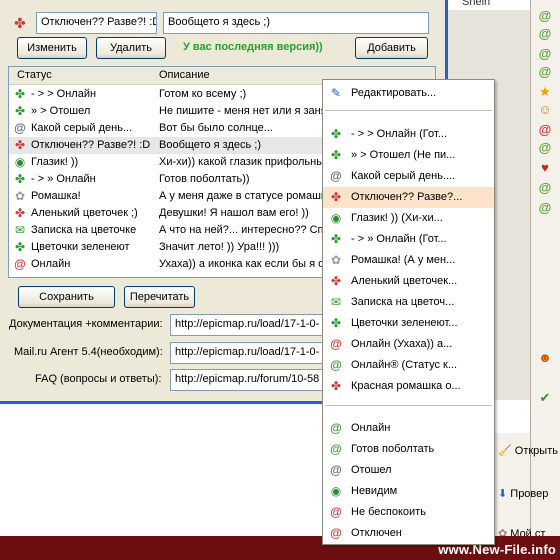 The height and width of the screenshot is (560, 560). I want to click on menu-item-status: @ Онлайн, so click(408, 428).